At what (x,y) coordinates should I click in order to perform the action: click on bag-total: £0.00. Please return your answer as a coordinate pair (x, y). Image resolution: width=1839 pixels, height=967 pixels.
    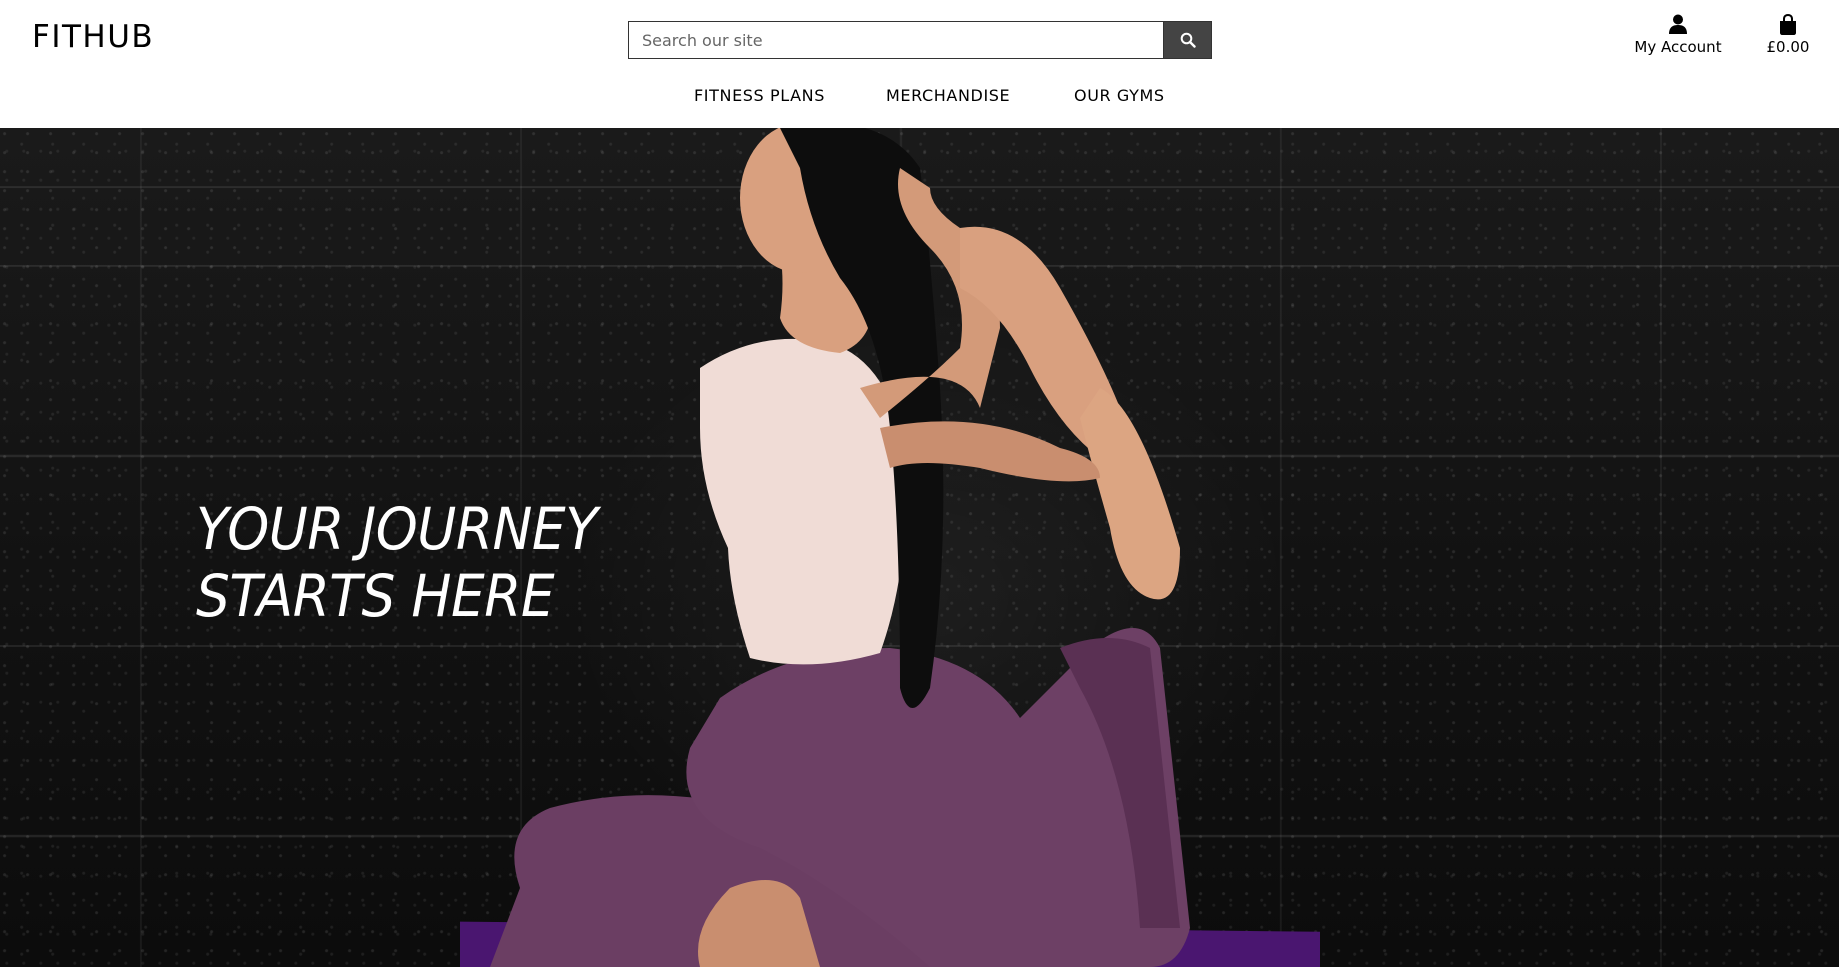
    Looking at the image, I should click on (1788, 47).